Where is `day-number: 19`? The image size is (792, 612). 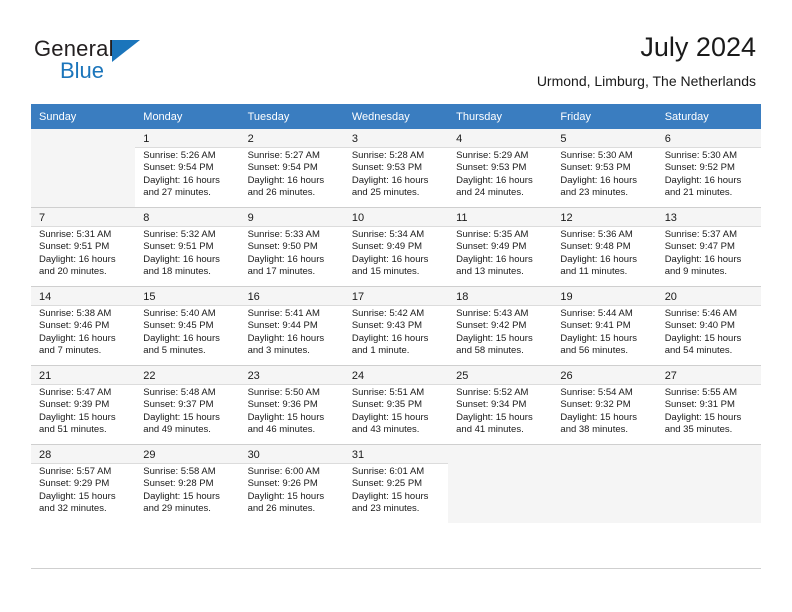 day-number: 19 is located at coordinates (566, 297).